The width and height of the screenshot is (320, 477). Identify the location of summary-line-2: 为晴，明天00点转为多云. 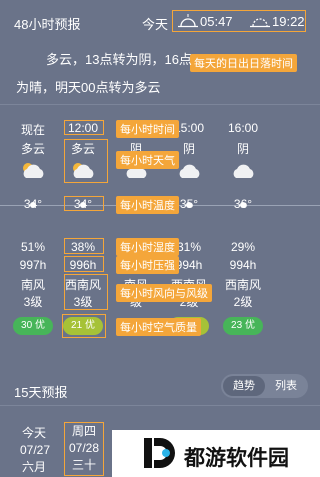
(88, 87).